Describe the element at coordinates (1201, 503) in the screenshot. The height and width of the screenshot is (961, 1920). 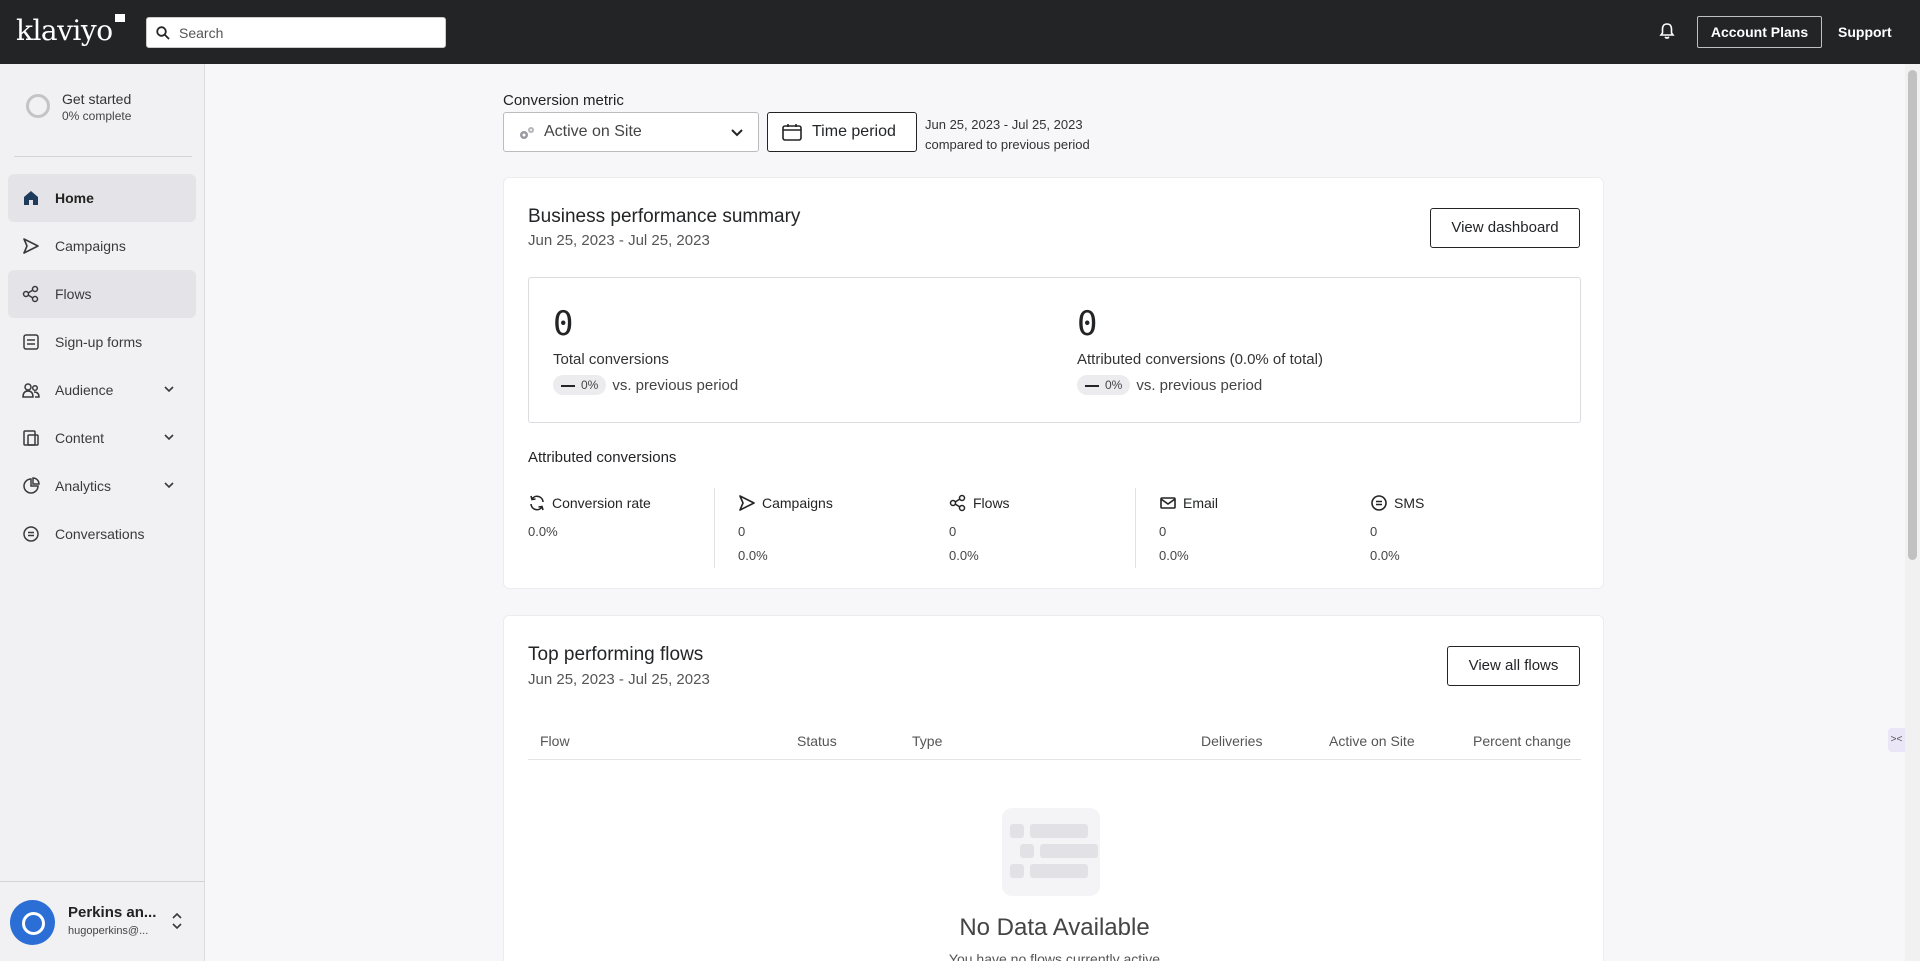
I see `stat-label: Email` at that location.